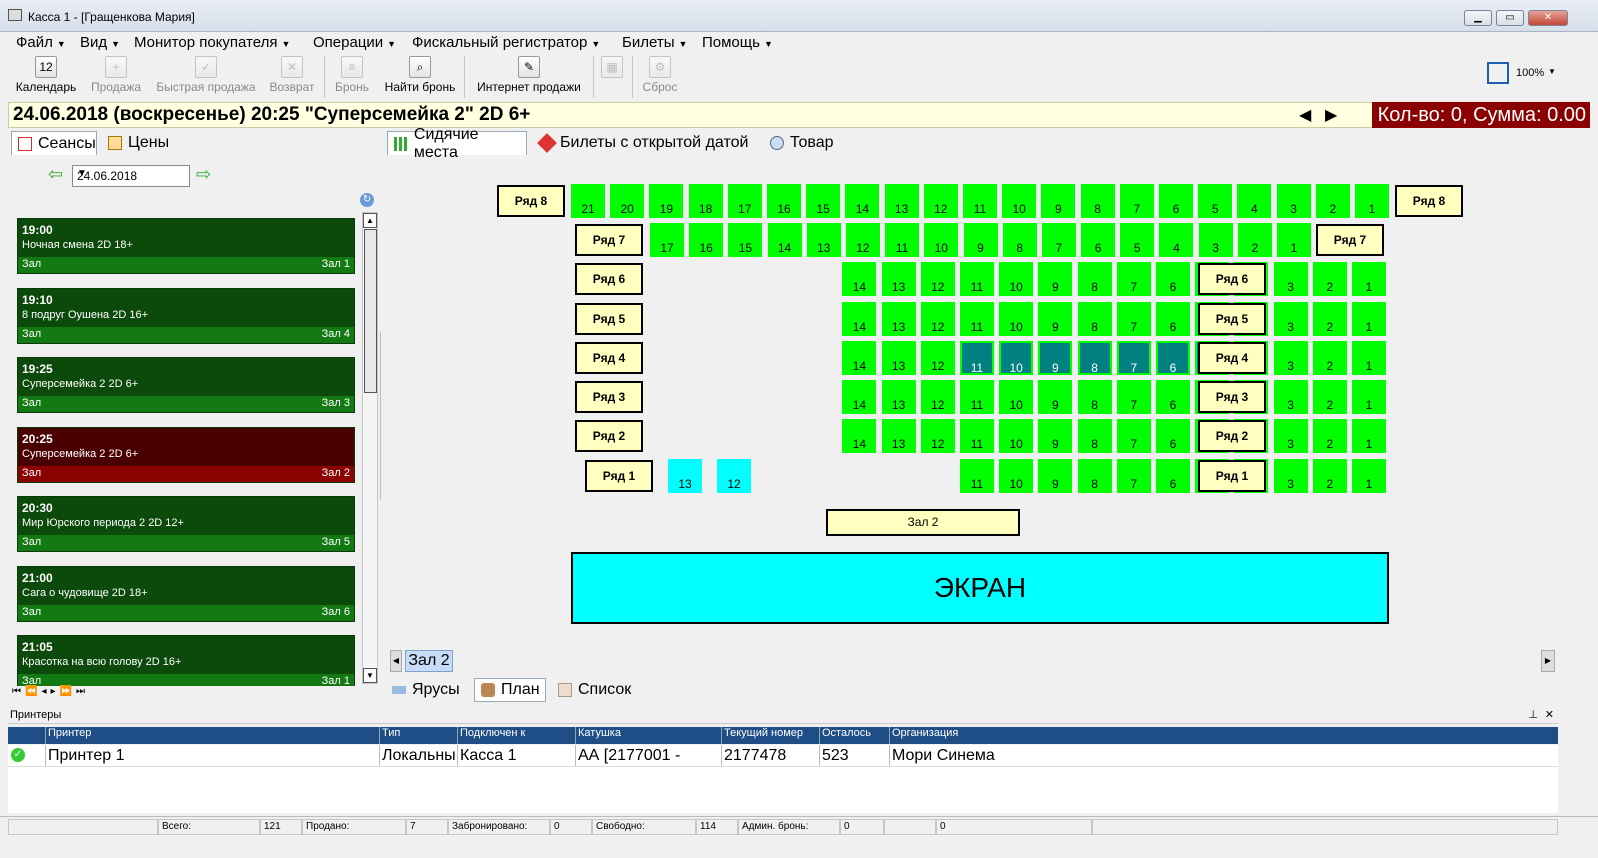 The image size is (1598, 858). I want to click on session-card: 19:25 Суперсемейка 2 2D 6+ Зал Зал 3, so click(186, 385).